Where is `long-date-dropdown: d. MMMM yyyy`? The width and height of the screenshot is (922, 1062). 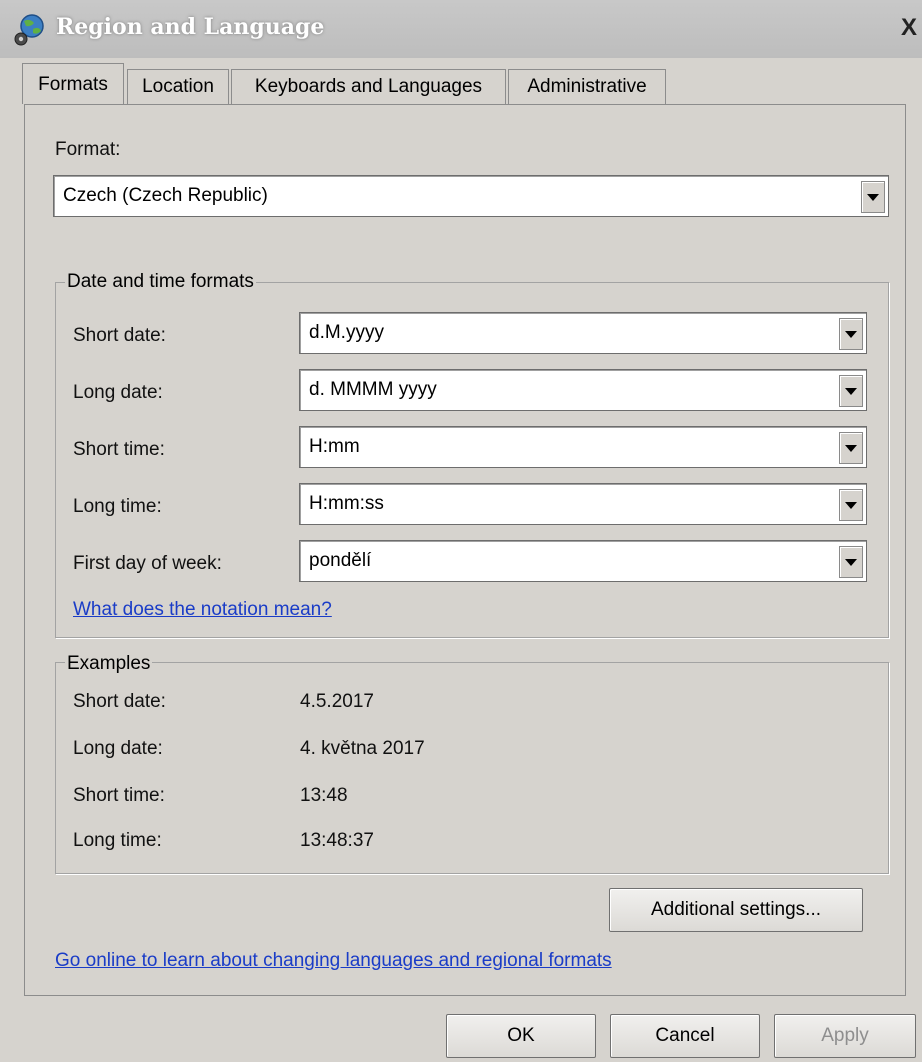
long-date-dropdown: d. MMMM yyyy is located at coordinates (583, 390).